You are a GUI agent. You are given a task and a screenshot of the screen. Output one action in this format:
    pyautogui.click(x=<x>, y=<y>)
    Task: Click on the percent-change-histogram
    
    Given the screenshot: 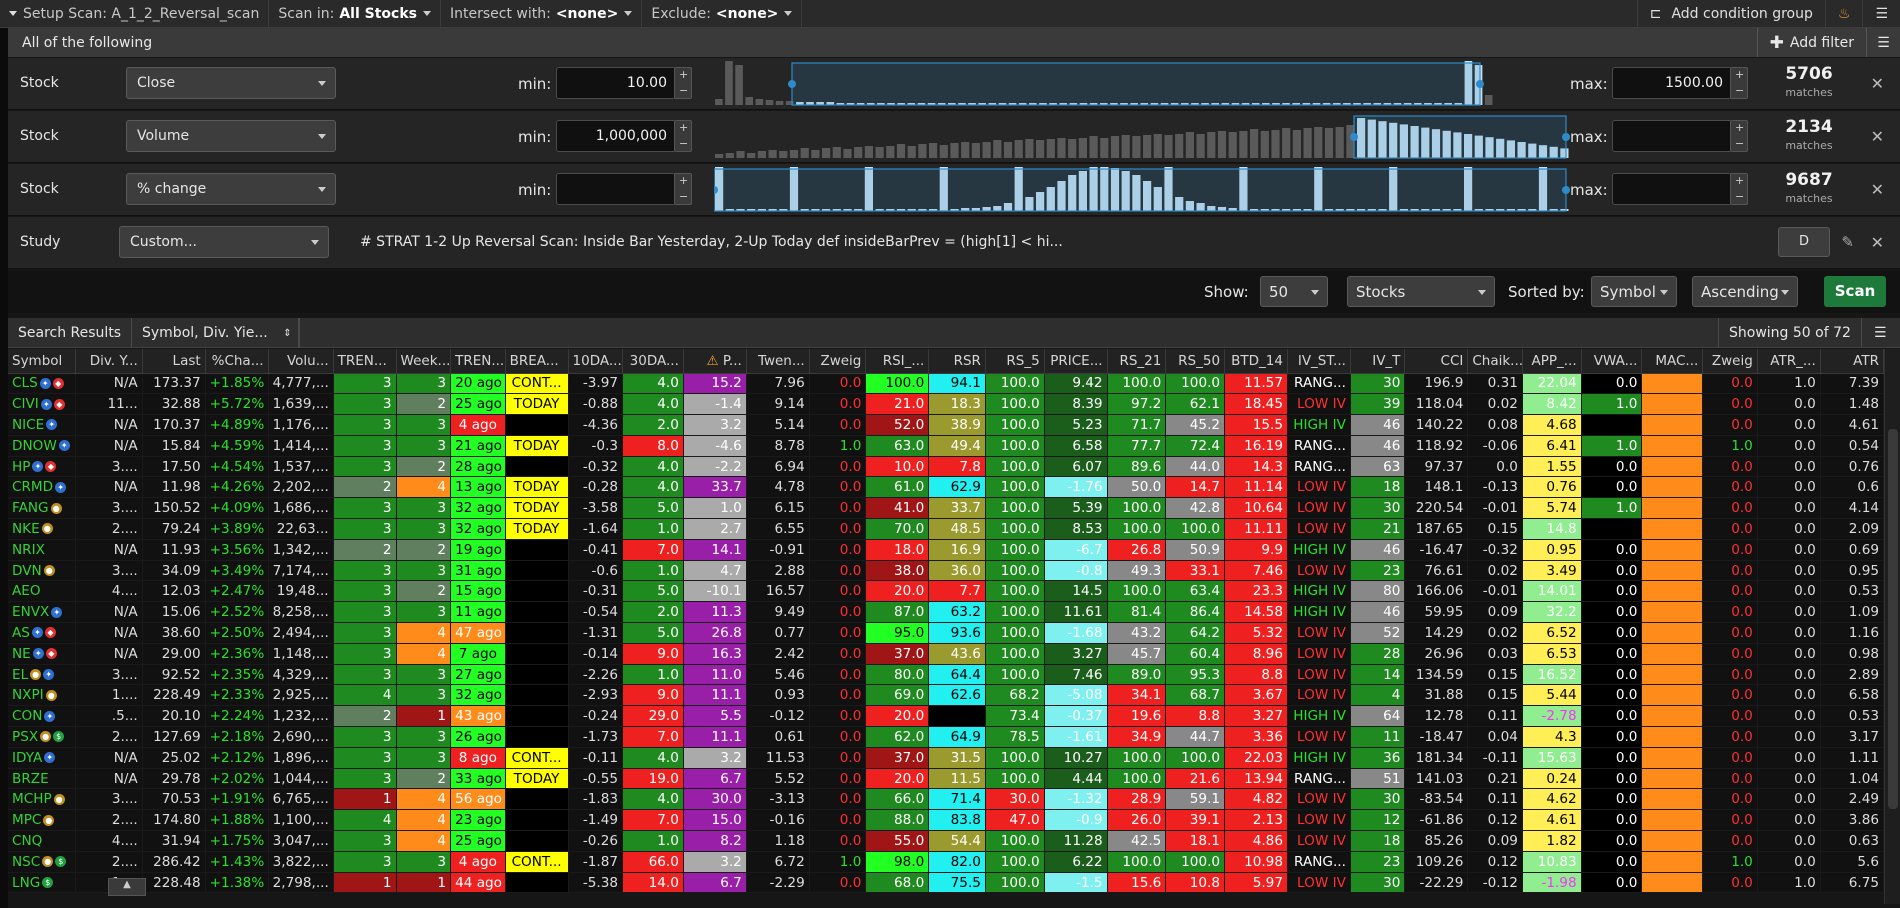 What is the action you would take?
    pyautogui.click(x=1142, y=190)
    